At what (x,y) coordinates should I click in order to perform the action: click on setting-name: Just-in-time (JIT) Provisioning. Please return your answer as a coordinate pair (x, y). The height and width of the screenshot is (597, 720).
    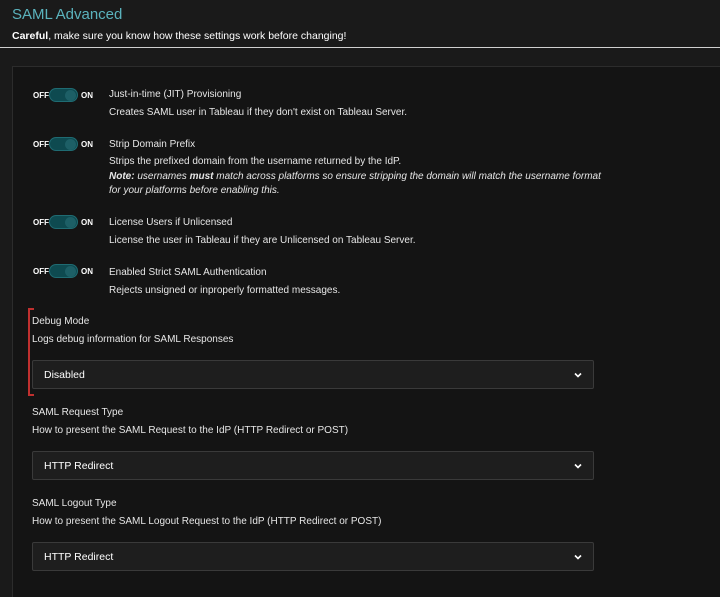
    Looking at the image, I should click on (175, 94).